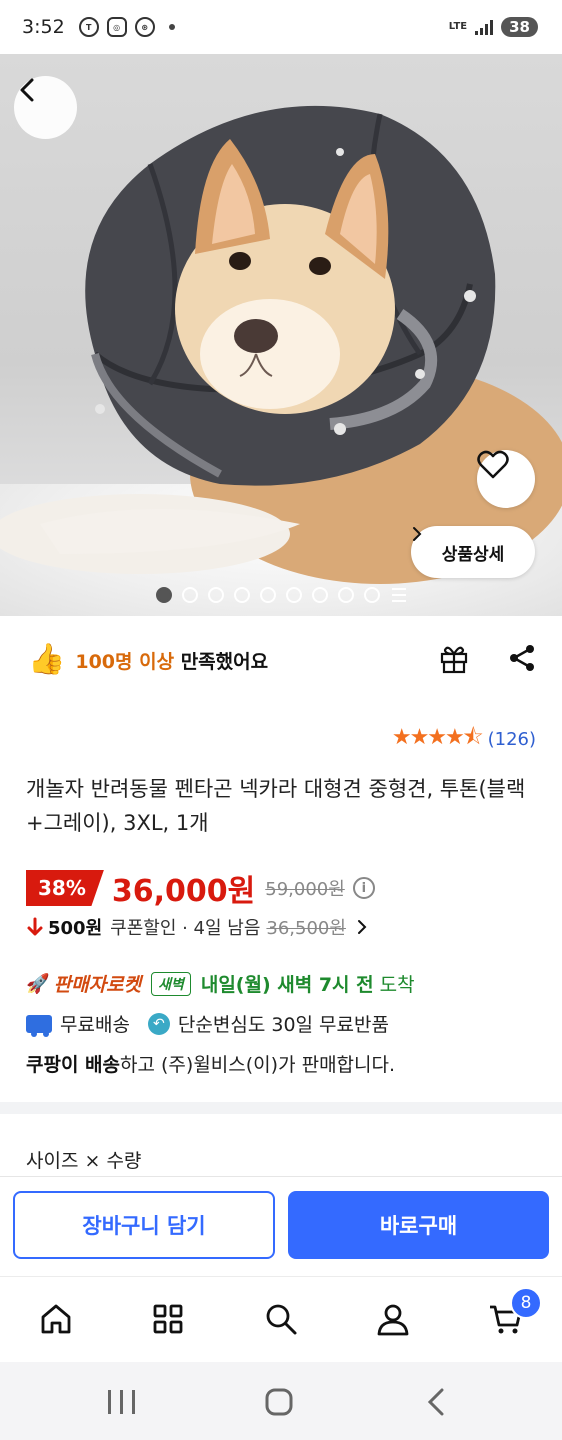 The image size is (562, 1440). What do you see at coordinates (38, 984) in the screenshot?
I see `rocket-icon: 🚀` at bounding box center [38, 984].